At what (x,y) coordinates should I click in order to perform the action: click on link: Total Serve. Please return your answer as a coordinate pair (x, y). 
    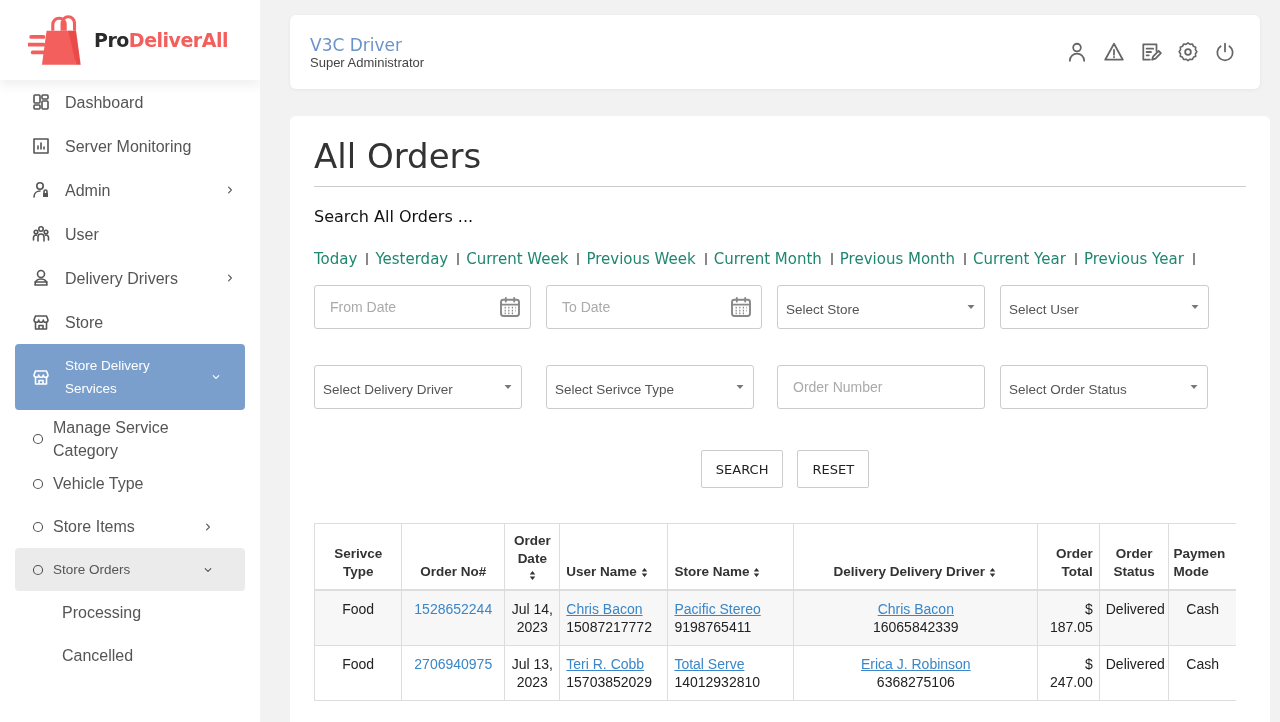
    Looking at the image, I should click on (709, 664).